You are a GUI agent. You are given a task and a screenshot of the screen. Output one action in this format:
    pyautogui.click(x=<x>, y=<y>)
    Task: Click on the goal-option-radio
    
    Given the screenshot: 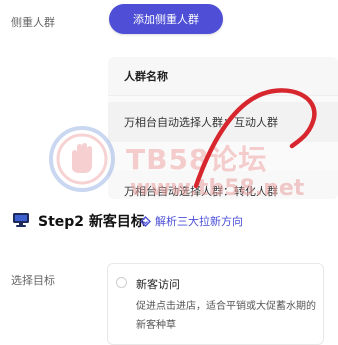 What is the action you would take?
    pyautogui.click(x=121, y=282)
    